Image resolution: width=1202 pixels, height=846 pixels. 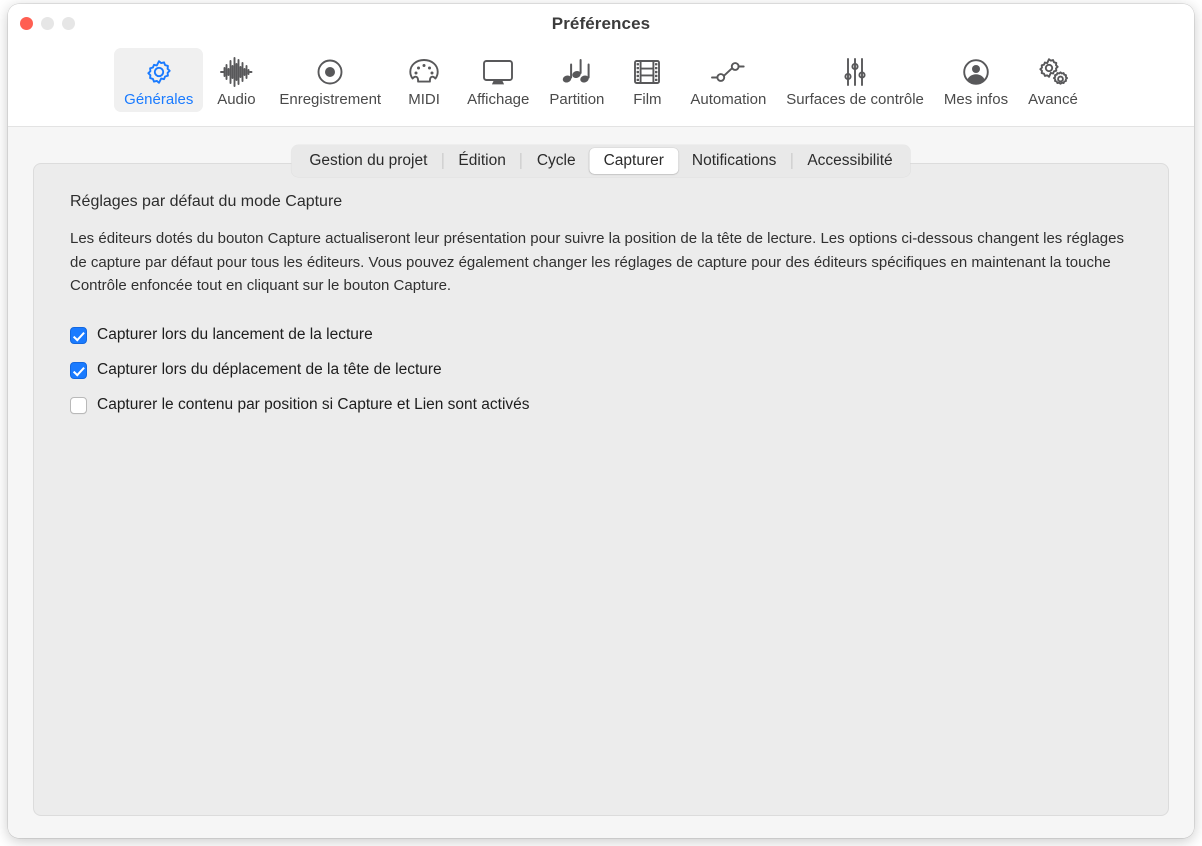 What do you see at coordinates (633, 161) in the screenshot?
I see `tab-capturer: Capturer` at bounding box center [633, 161].